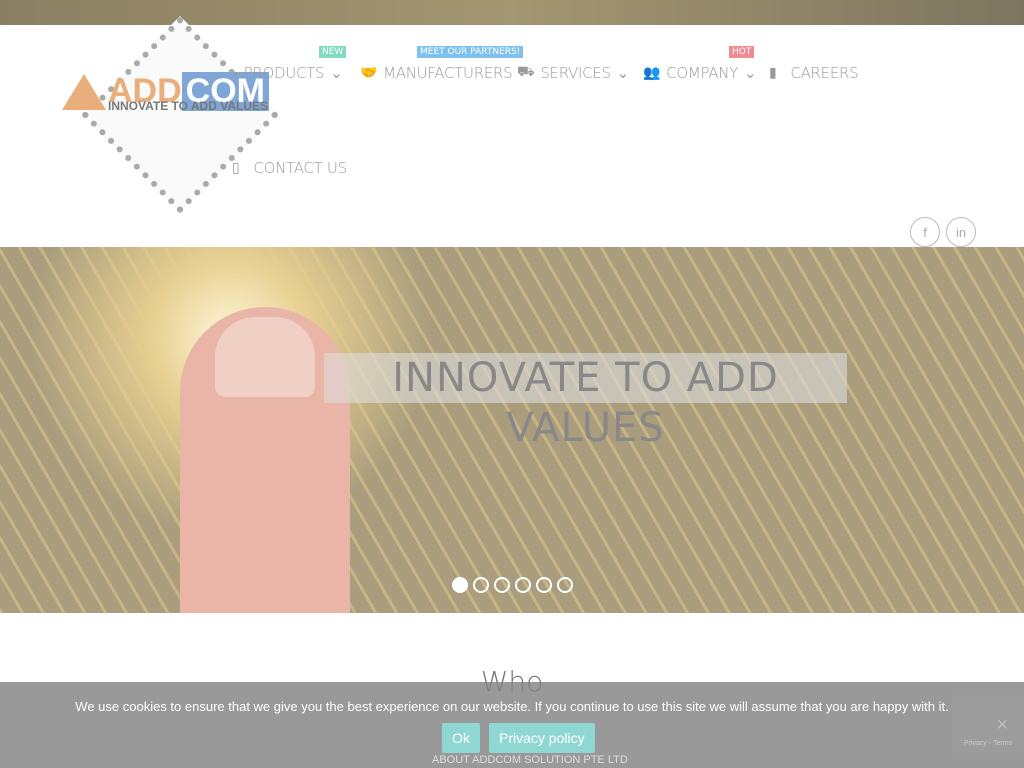 The width and height of the screenshot is (1024, 768). What do you see at coordinates (333, 52) in the screenshot?
I see `badge-new: NEW` at bounding box center [333, 52].